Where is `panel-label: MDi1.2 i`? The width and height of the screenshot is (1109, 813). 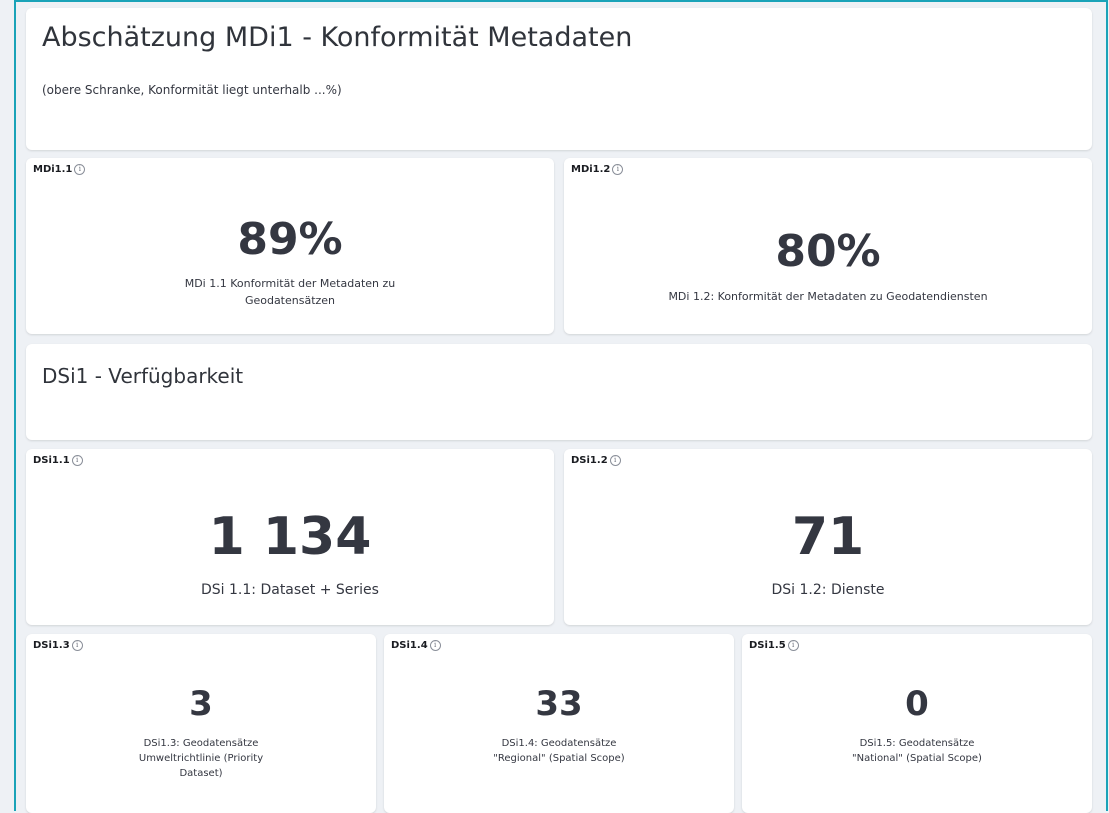
panel-label: MDi1.2 i is located at coordinates (597, 169).